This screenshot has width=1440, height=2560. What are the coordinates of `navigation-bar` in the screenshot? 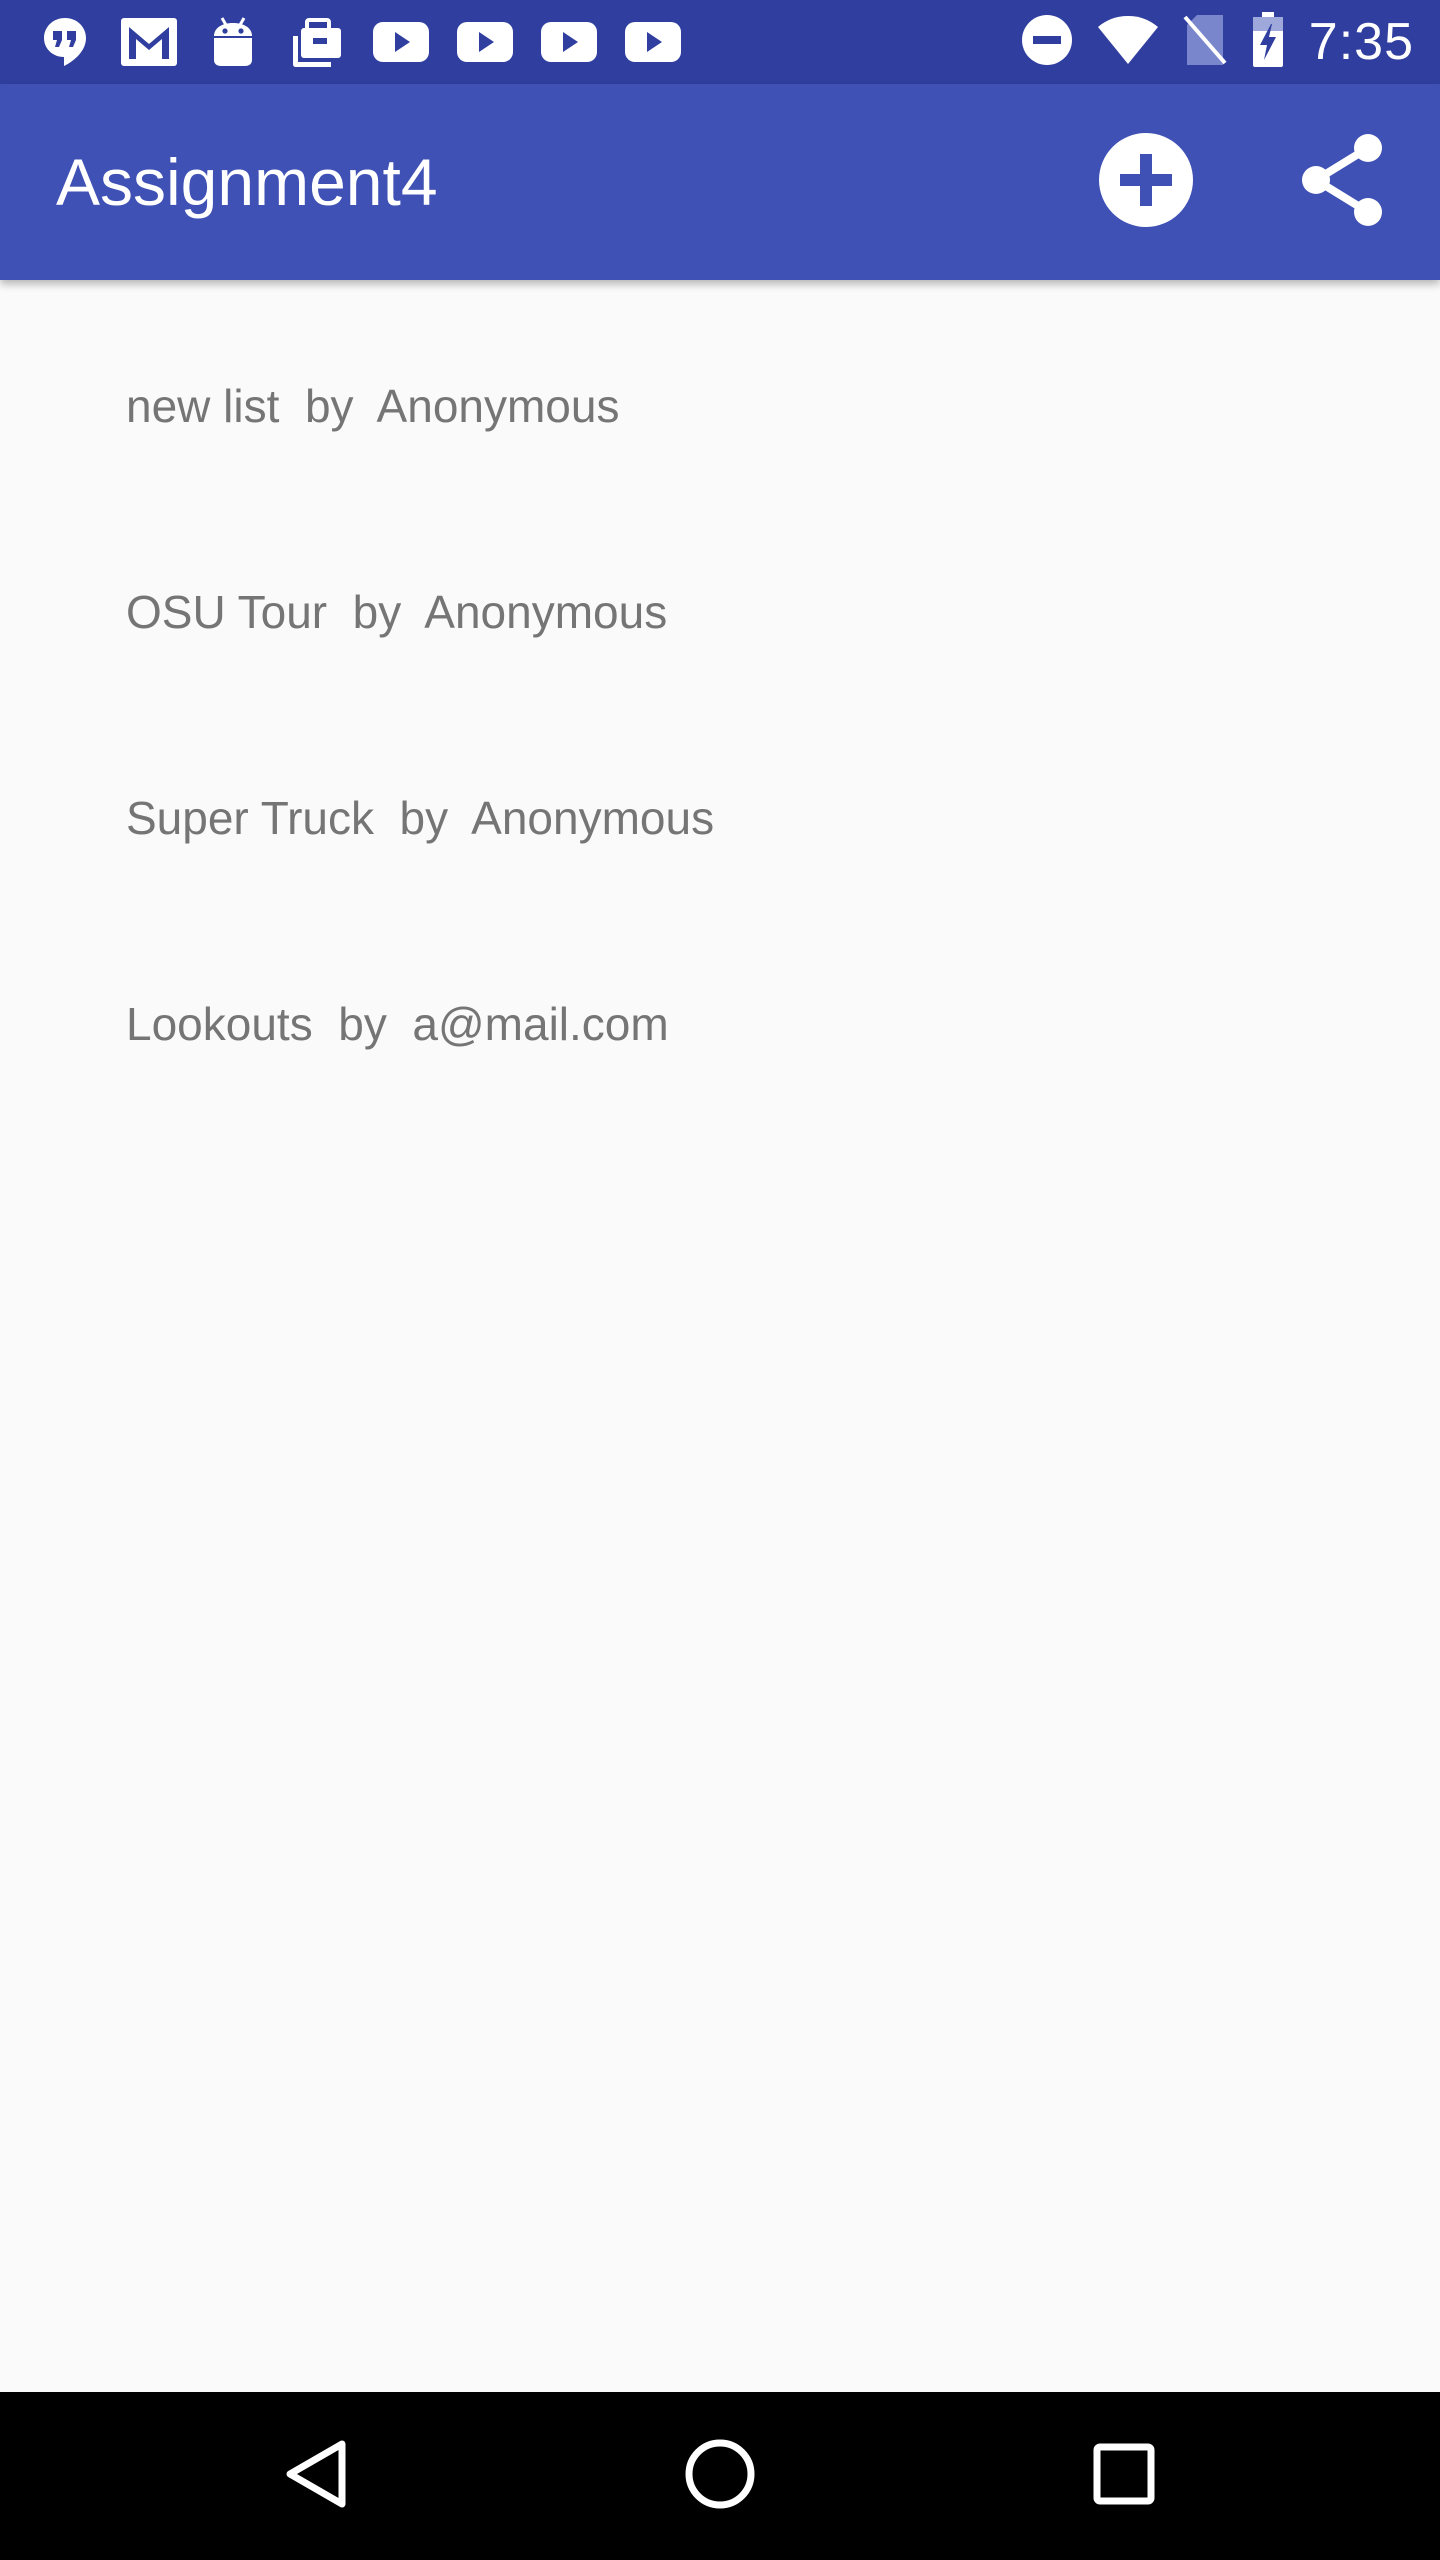 It's located at (720, 2476).